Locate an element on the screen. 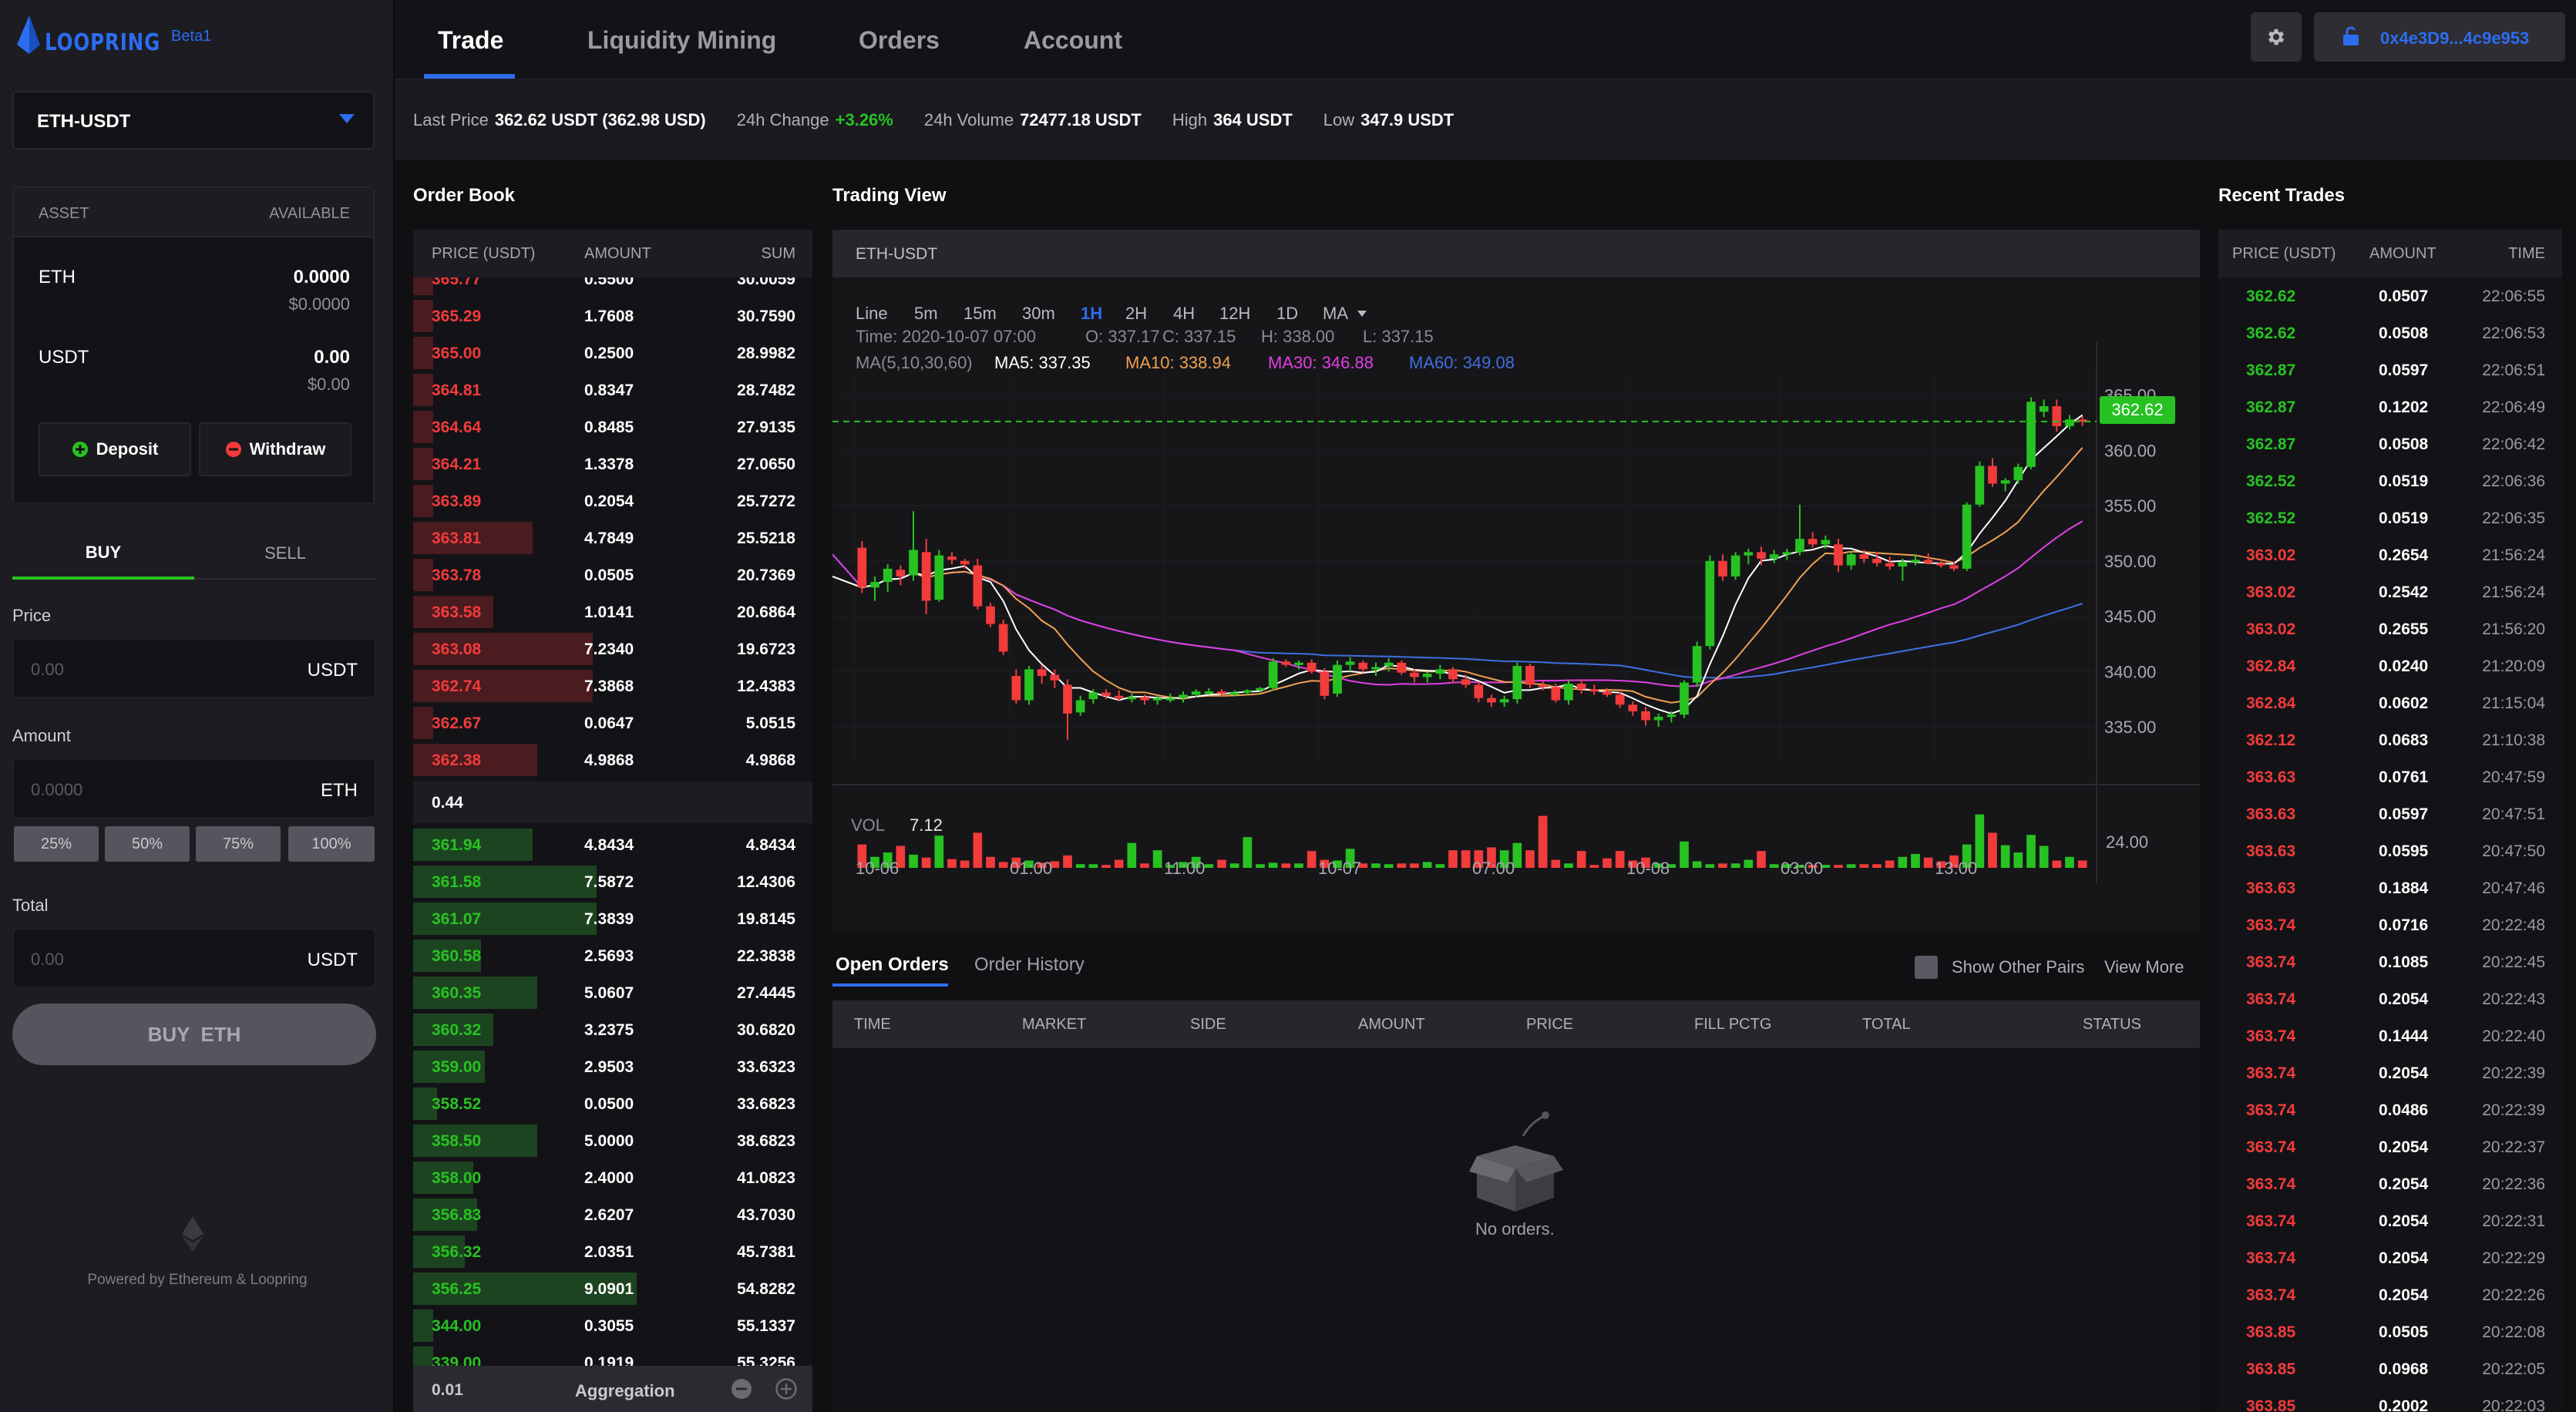  y-tick-label: 345.00 is located at coordinates (2130, 617).